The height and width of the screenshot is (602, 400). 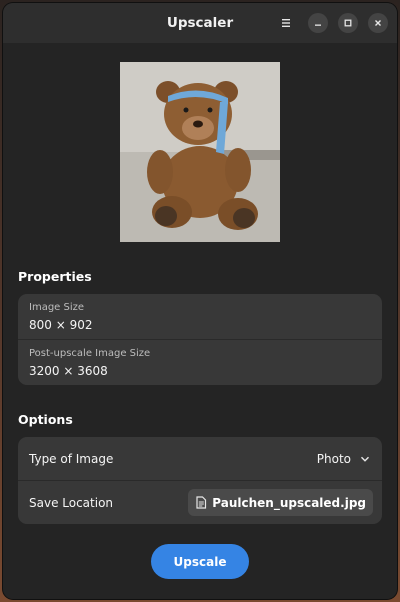 I want to click on save-location-label: Save Location, so click(x=71, y=503).